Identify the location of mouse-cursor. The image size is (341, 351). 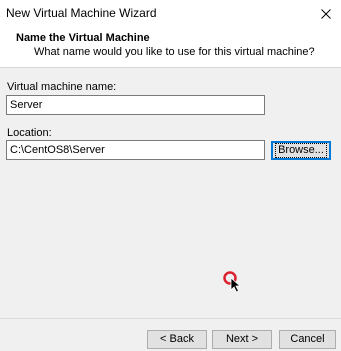
(234, 282).